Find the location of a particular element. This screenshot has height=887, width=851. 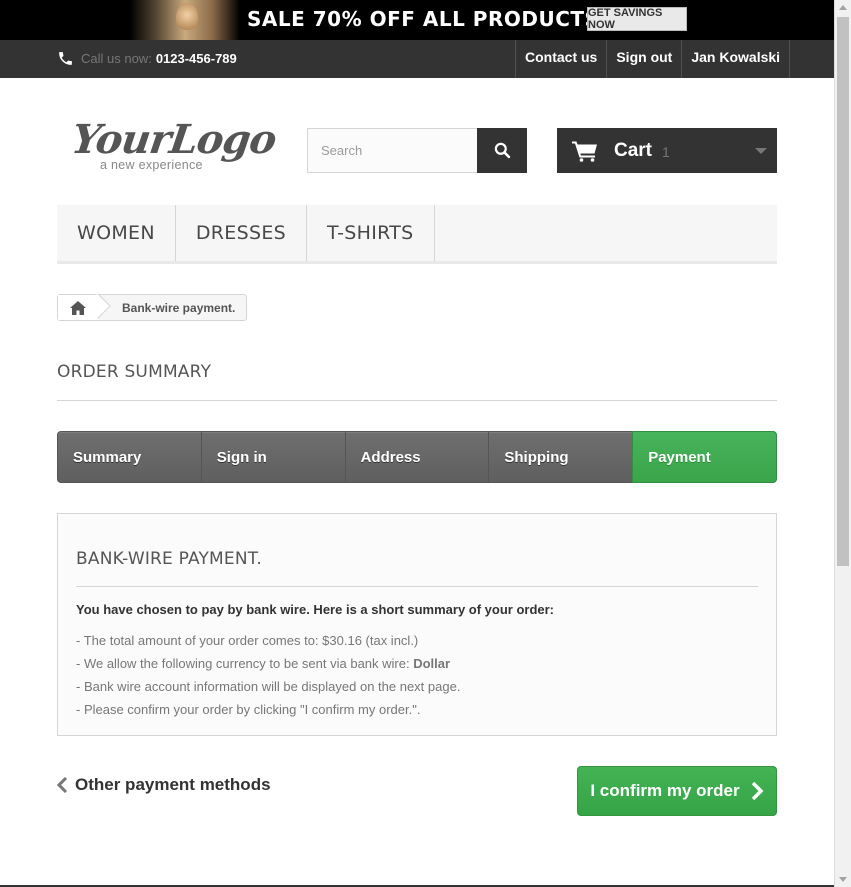

promo-model-image is located at coordinates (185, 20).